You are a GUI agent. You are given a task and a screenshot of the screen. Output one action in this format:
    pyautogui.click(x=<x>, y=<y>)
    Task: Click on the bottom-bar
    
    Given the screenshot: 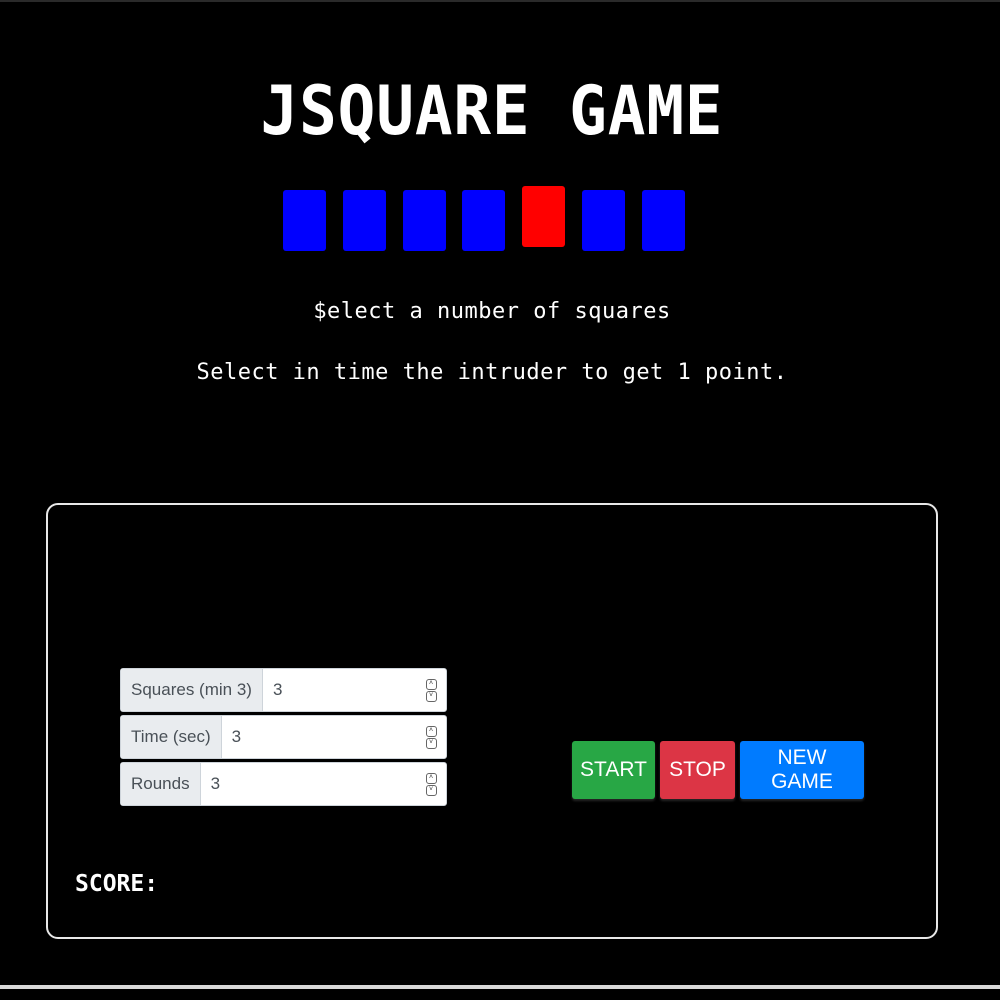 What is the action you would take?
    pyautogui.click(x=500, y=991)
    